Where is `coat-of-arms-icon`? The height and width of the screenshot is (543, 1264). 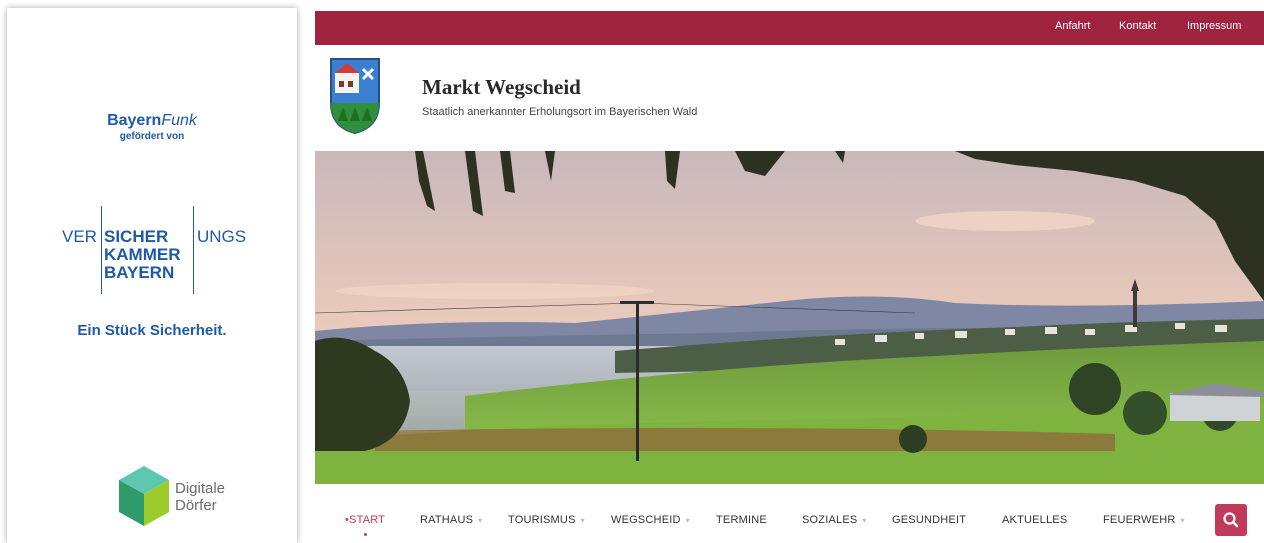 coat-of-arms-icon is located at coordinates (355, 96).